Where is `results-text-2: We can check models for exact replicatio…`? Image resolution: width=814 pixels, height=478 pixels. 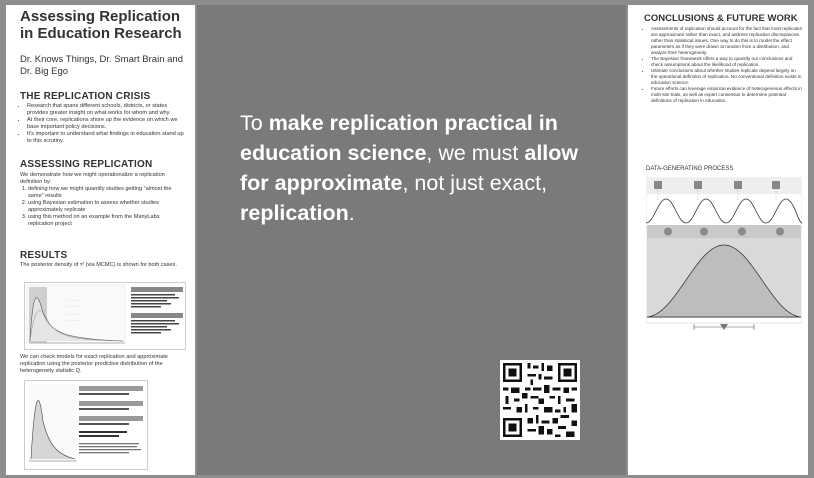
results-text-2: We can check models for exact replicatio… is located at coordinates (94, 364).